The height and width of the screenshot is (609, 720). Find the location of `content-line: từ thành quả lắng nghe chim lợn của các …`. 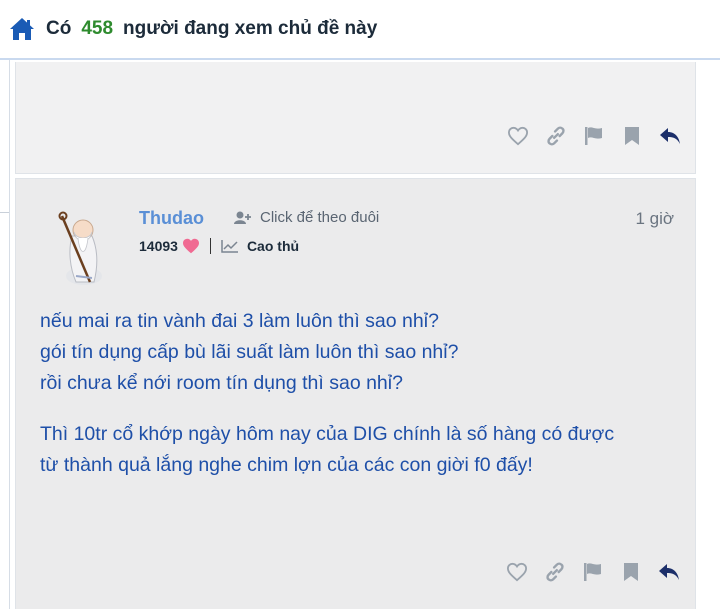

content-line: từ thành quả lắng nghe chim lợn của các … is located at coordinates (286, 465).